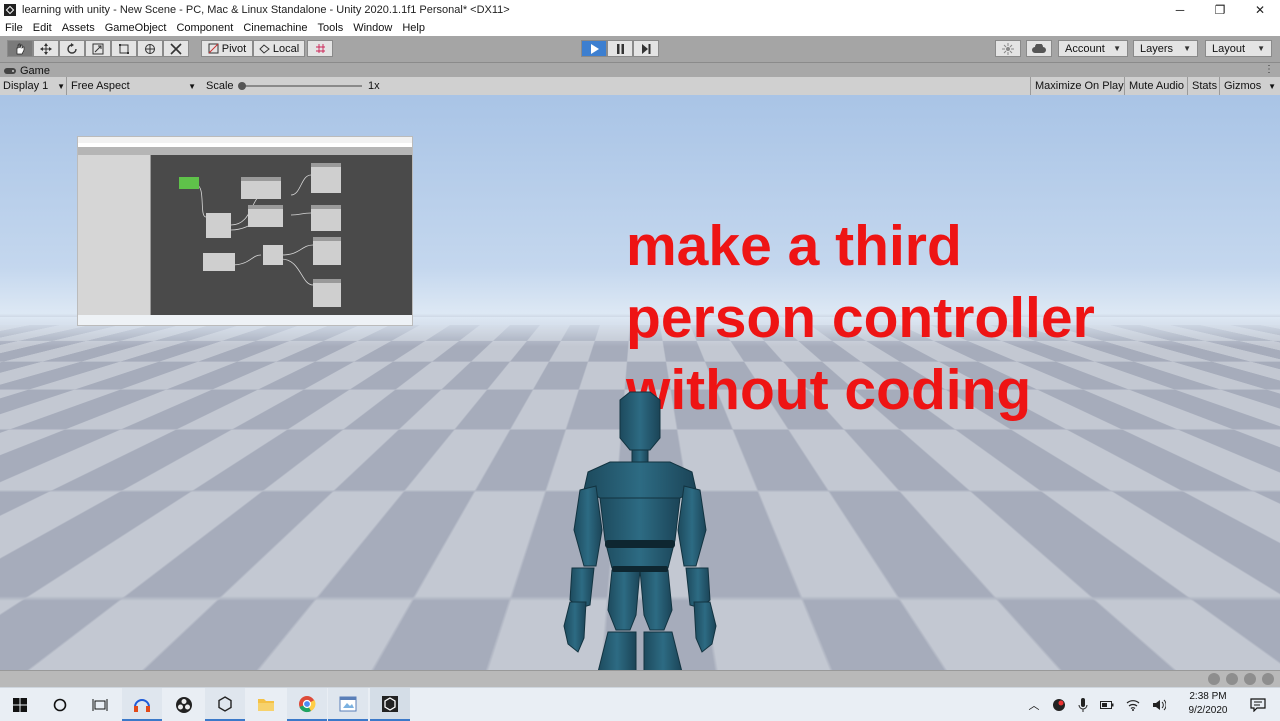  What do you see at coordinates (14, 28) in the screenshot?
I see `menu-file: File` at bounding box center [14, 28].